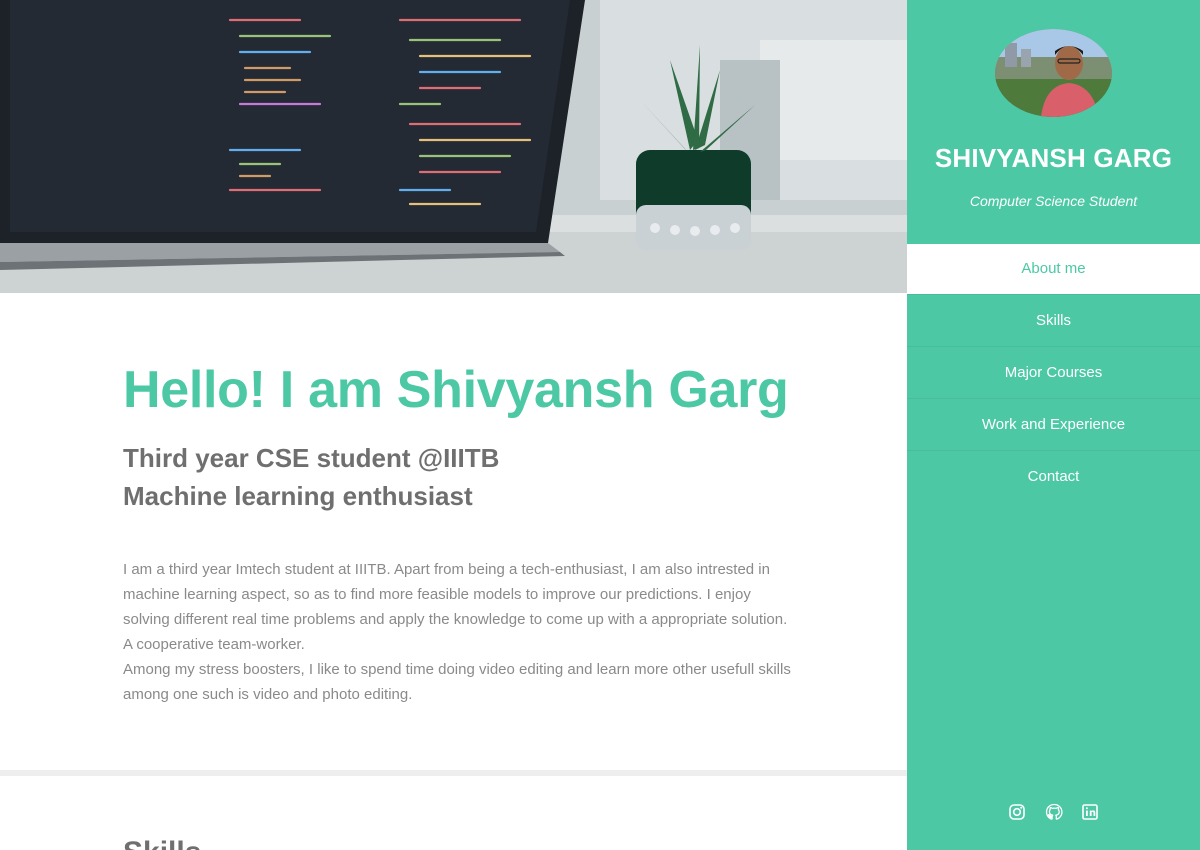 The width and height of the screenshot is (1200, 850). Describe the element at coordinates (162, 841) in the screenshot. I see `skills-heading: Skills` at that location.